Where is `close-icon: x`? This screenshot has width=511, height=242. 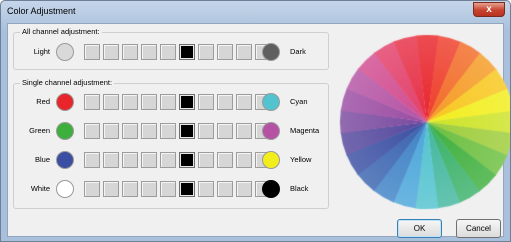
close-icon: x is located at coordinates (489, 9).